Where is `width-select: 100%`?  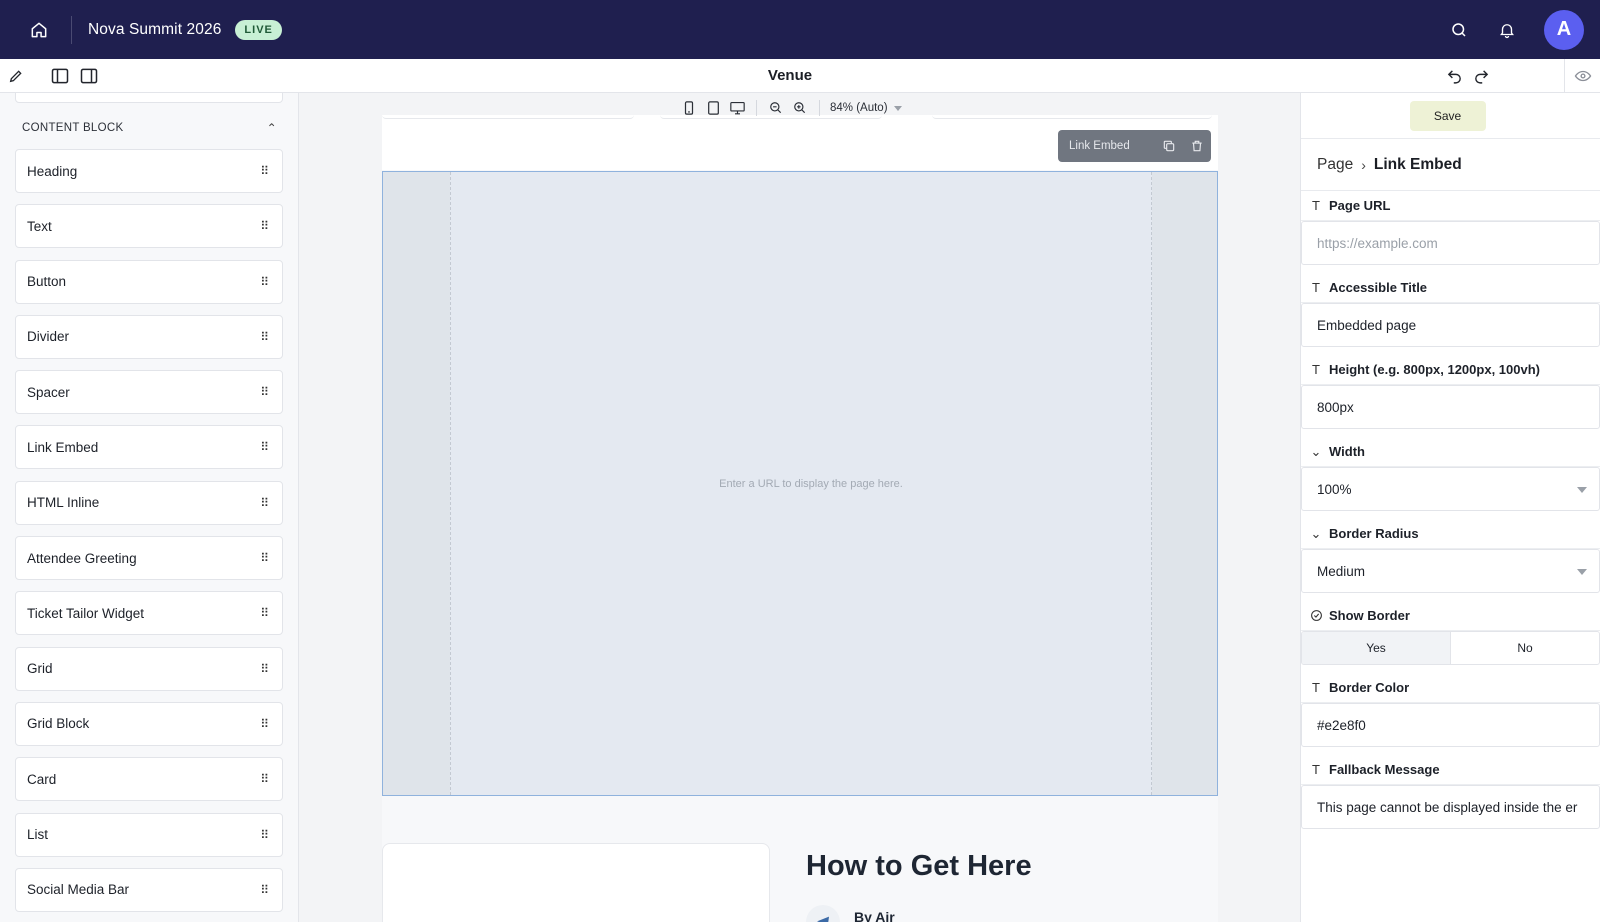
width-select: 100% is located at coordinates (1450, 489).